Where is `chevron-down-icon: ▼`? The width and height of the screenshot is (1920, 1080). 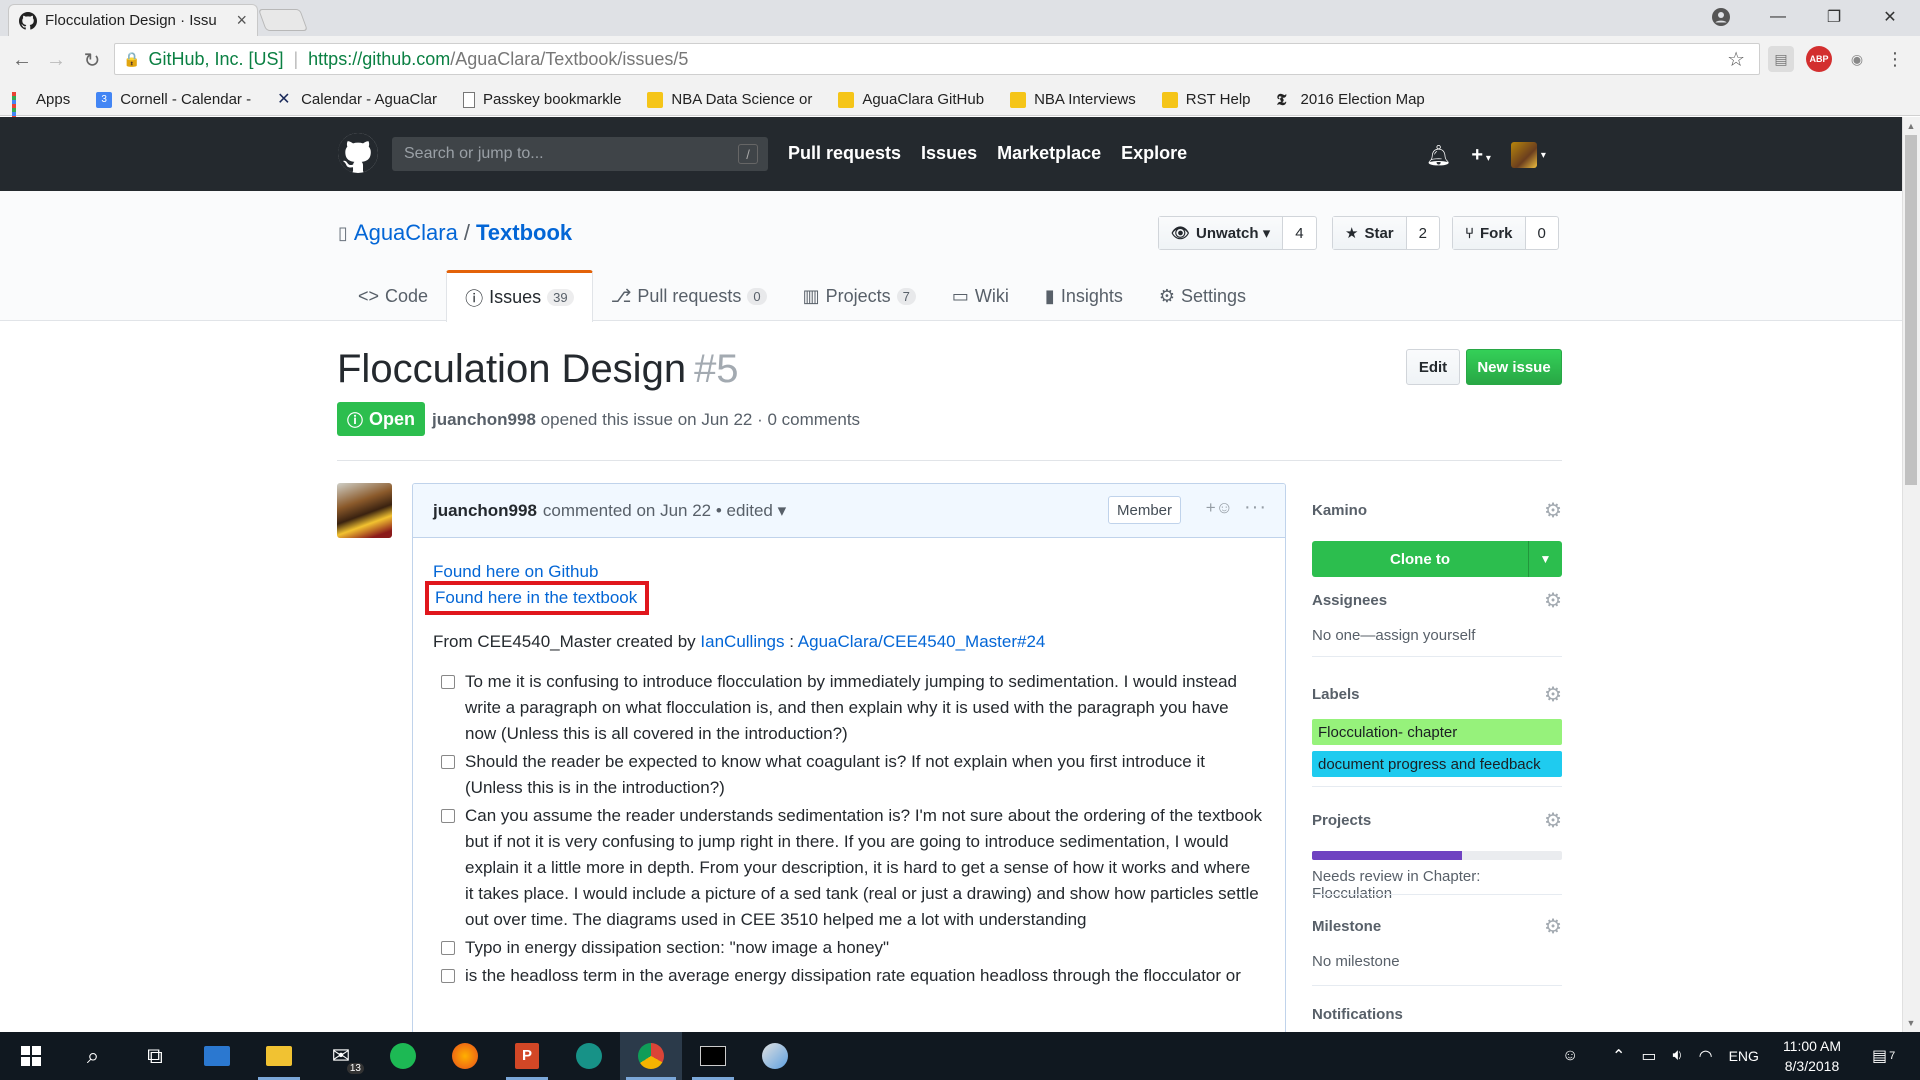 chevron-down-icon: ▼ is located at coordinates (1545, 559).